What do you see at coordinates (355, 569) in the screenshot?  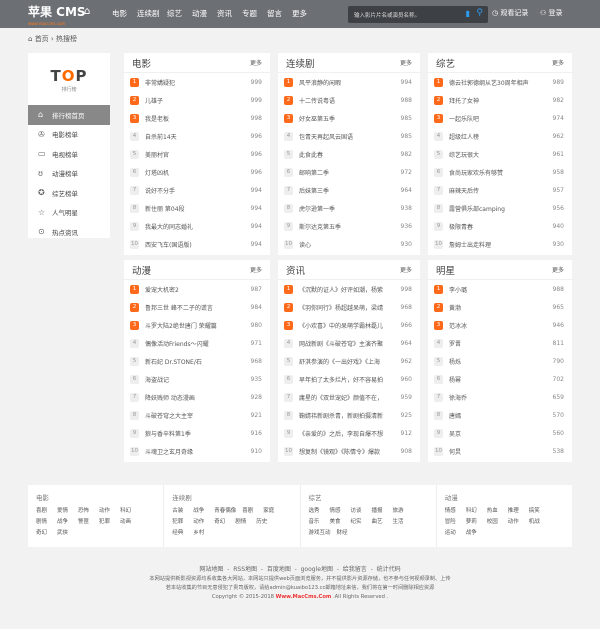 I see `footer-link: 给我留言` at bounding box center [355, 569].